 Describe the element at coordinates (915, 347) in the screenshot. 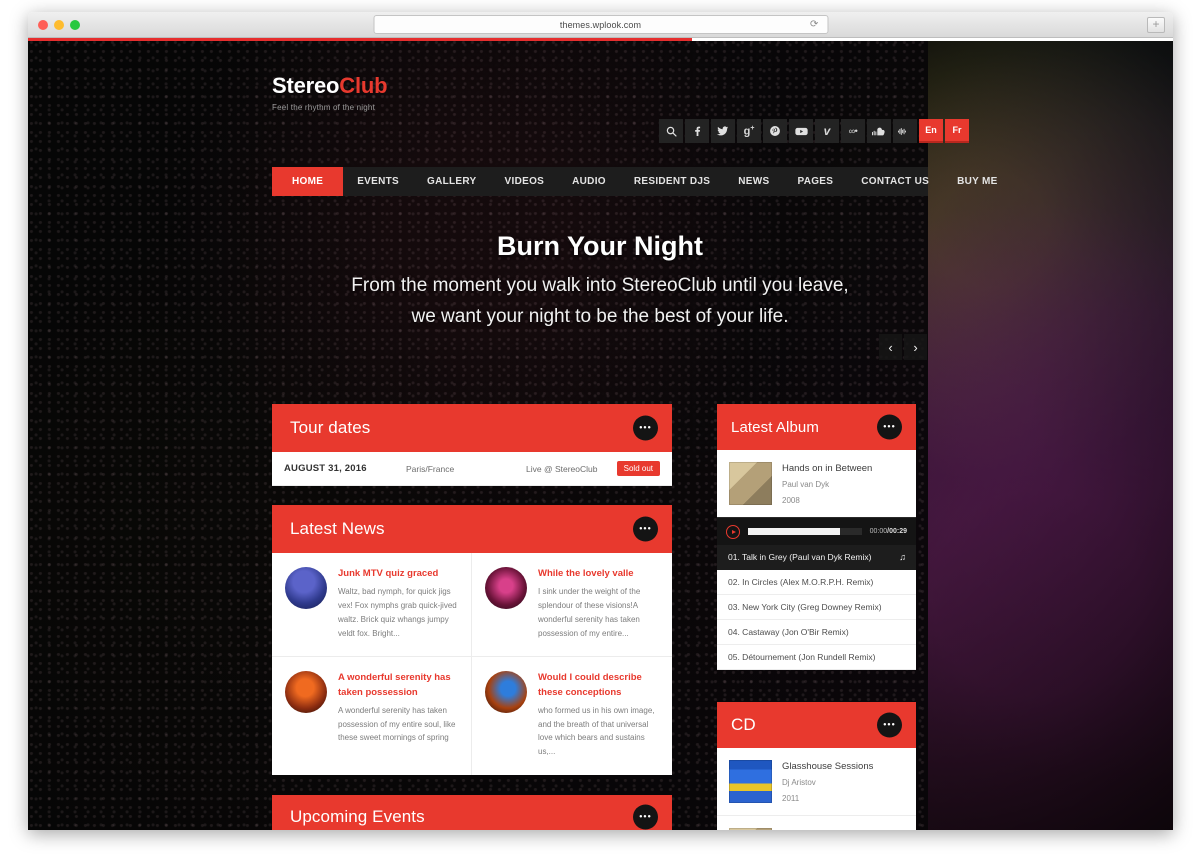

I see `slider-next-arrow-icon: ›` at that location.